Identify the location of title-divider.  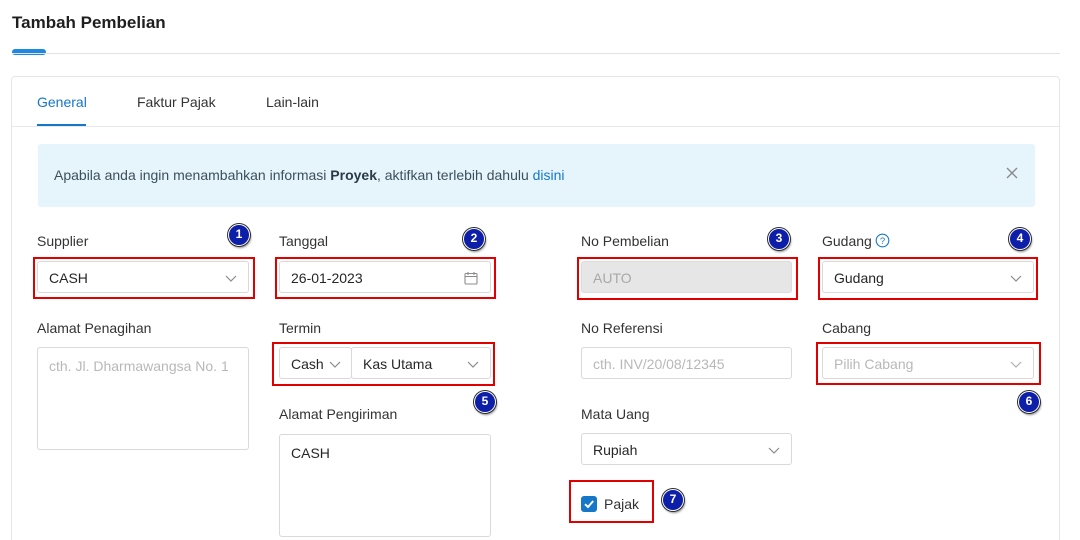
(536, 53).